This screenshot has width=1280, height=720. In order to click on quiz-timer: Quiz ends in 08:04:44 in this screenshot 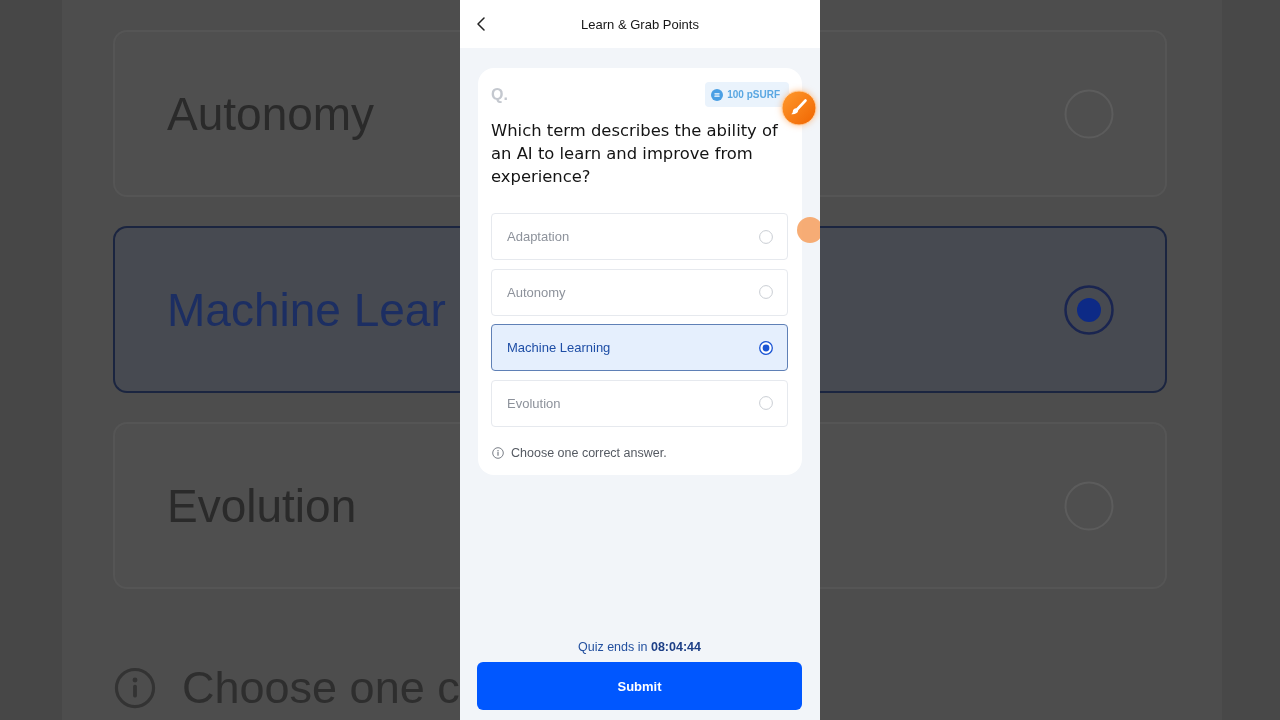, I will do `click(639, 647)`.